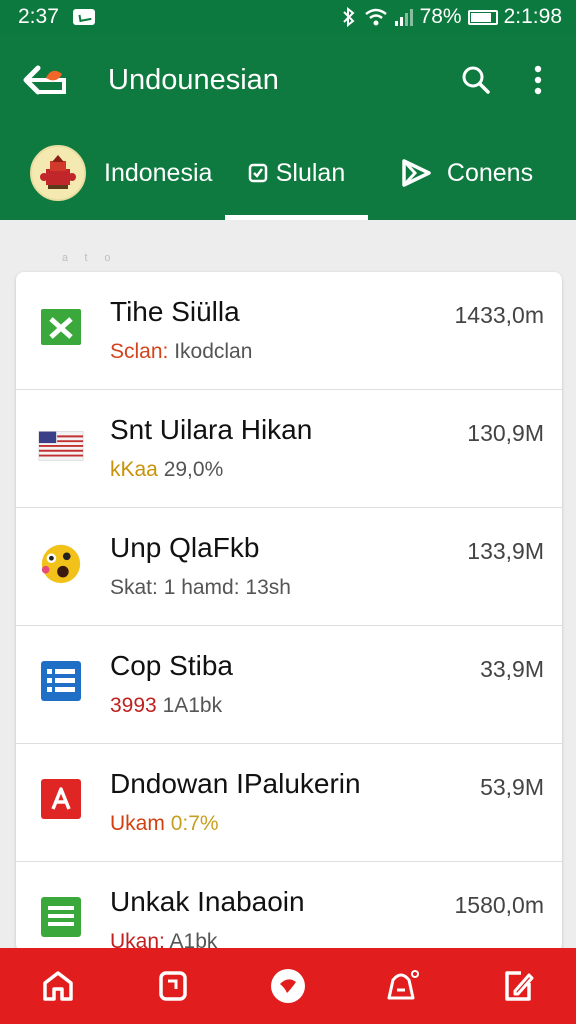 This screenshot has width=576, height=1024. I want to click on section-header: ᵃ ᵗ ᵒ, so click(89, 260).